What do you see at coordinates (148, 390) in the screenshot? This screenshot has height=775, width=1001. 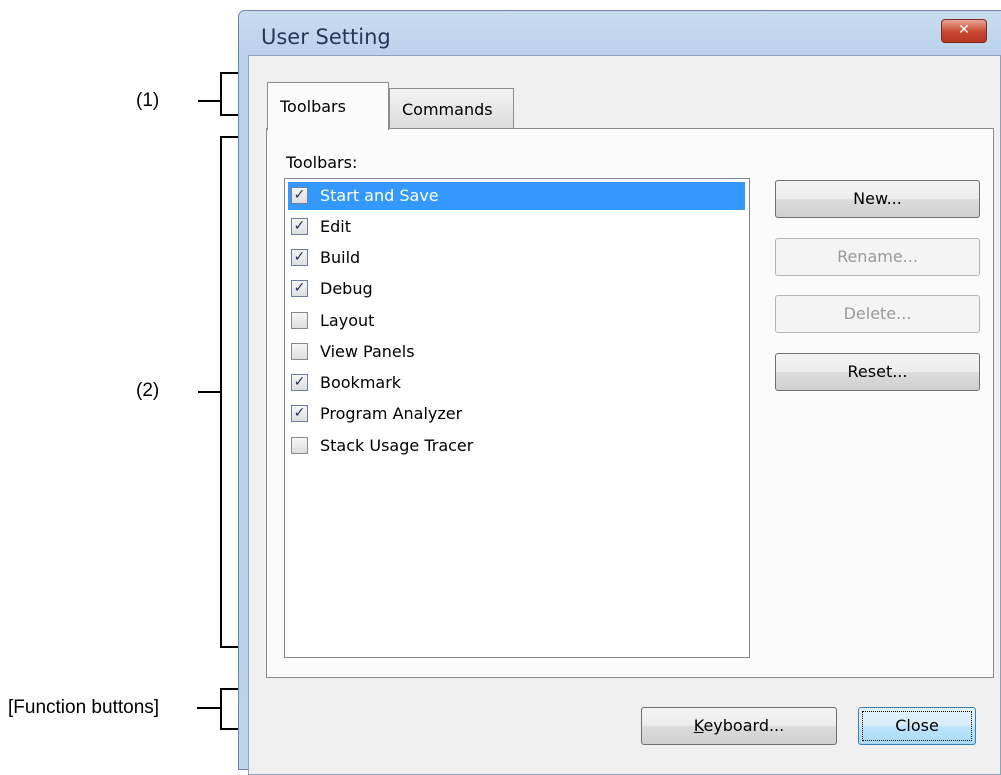 I see `annotation-label-2: (2)` at bounding box center [148, 390].